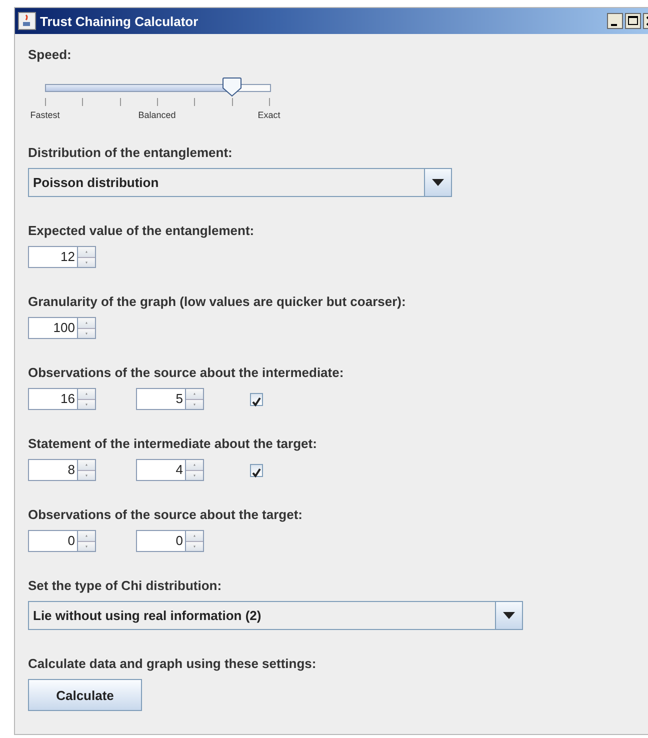 This screenshot has width=648, height=738. What do you see at coordinates (27, 21) in the screenshot?
I see `cup-icon` at bounding box center [27, 21].